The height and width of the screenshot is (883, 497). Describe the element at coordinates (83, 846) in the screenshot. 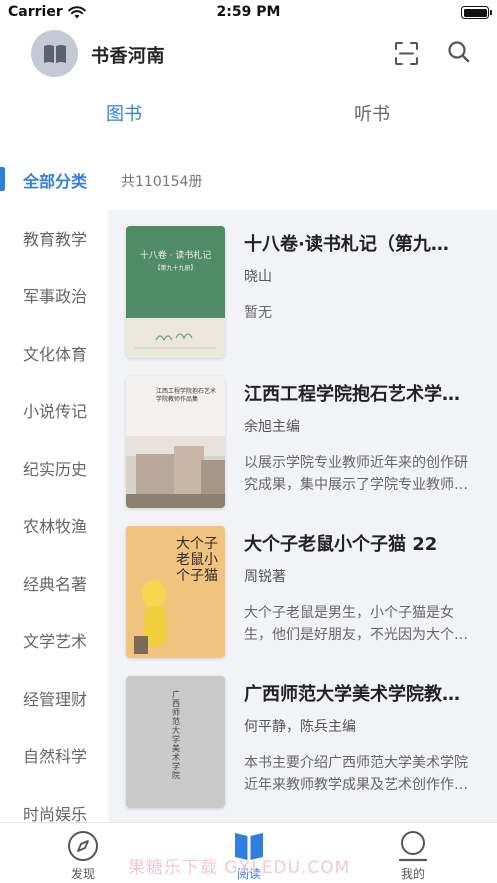

I see `compass-icon` at that location.